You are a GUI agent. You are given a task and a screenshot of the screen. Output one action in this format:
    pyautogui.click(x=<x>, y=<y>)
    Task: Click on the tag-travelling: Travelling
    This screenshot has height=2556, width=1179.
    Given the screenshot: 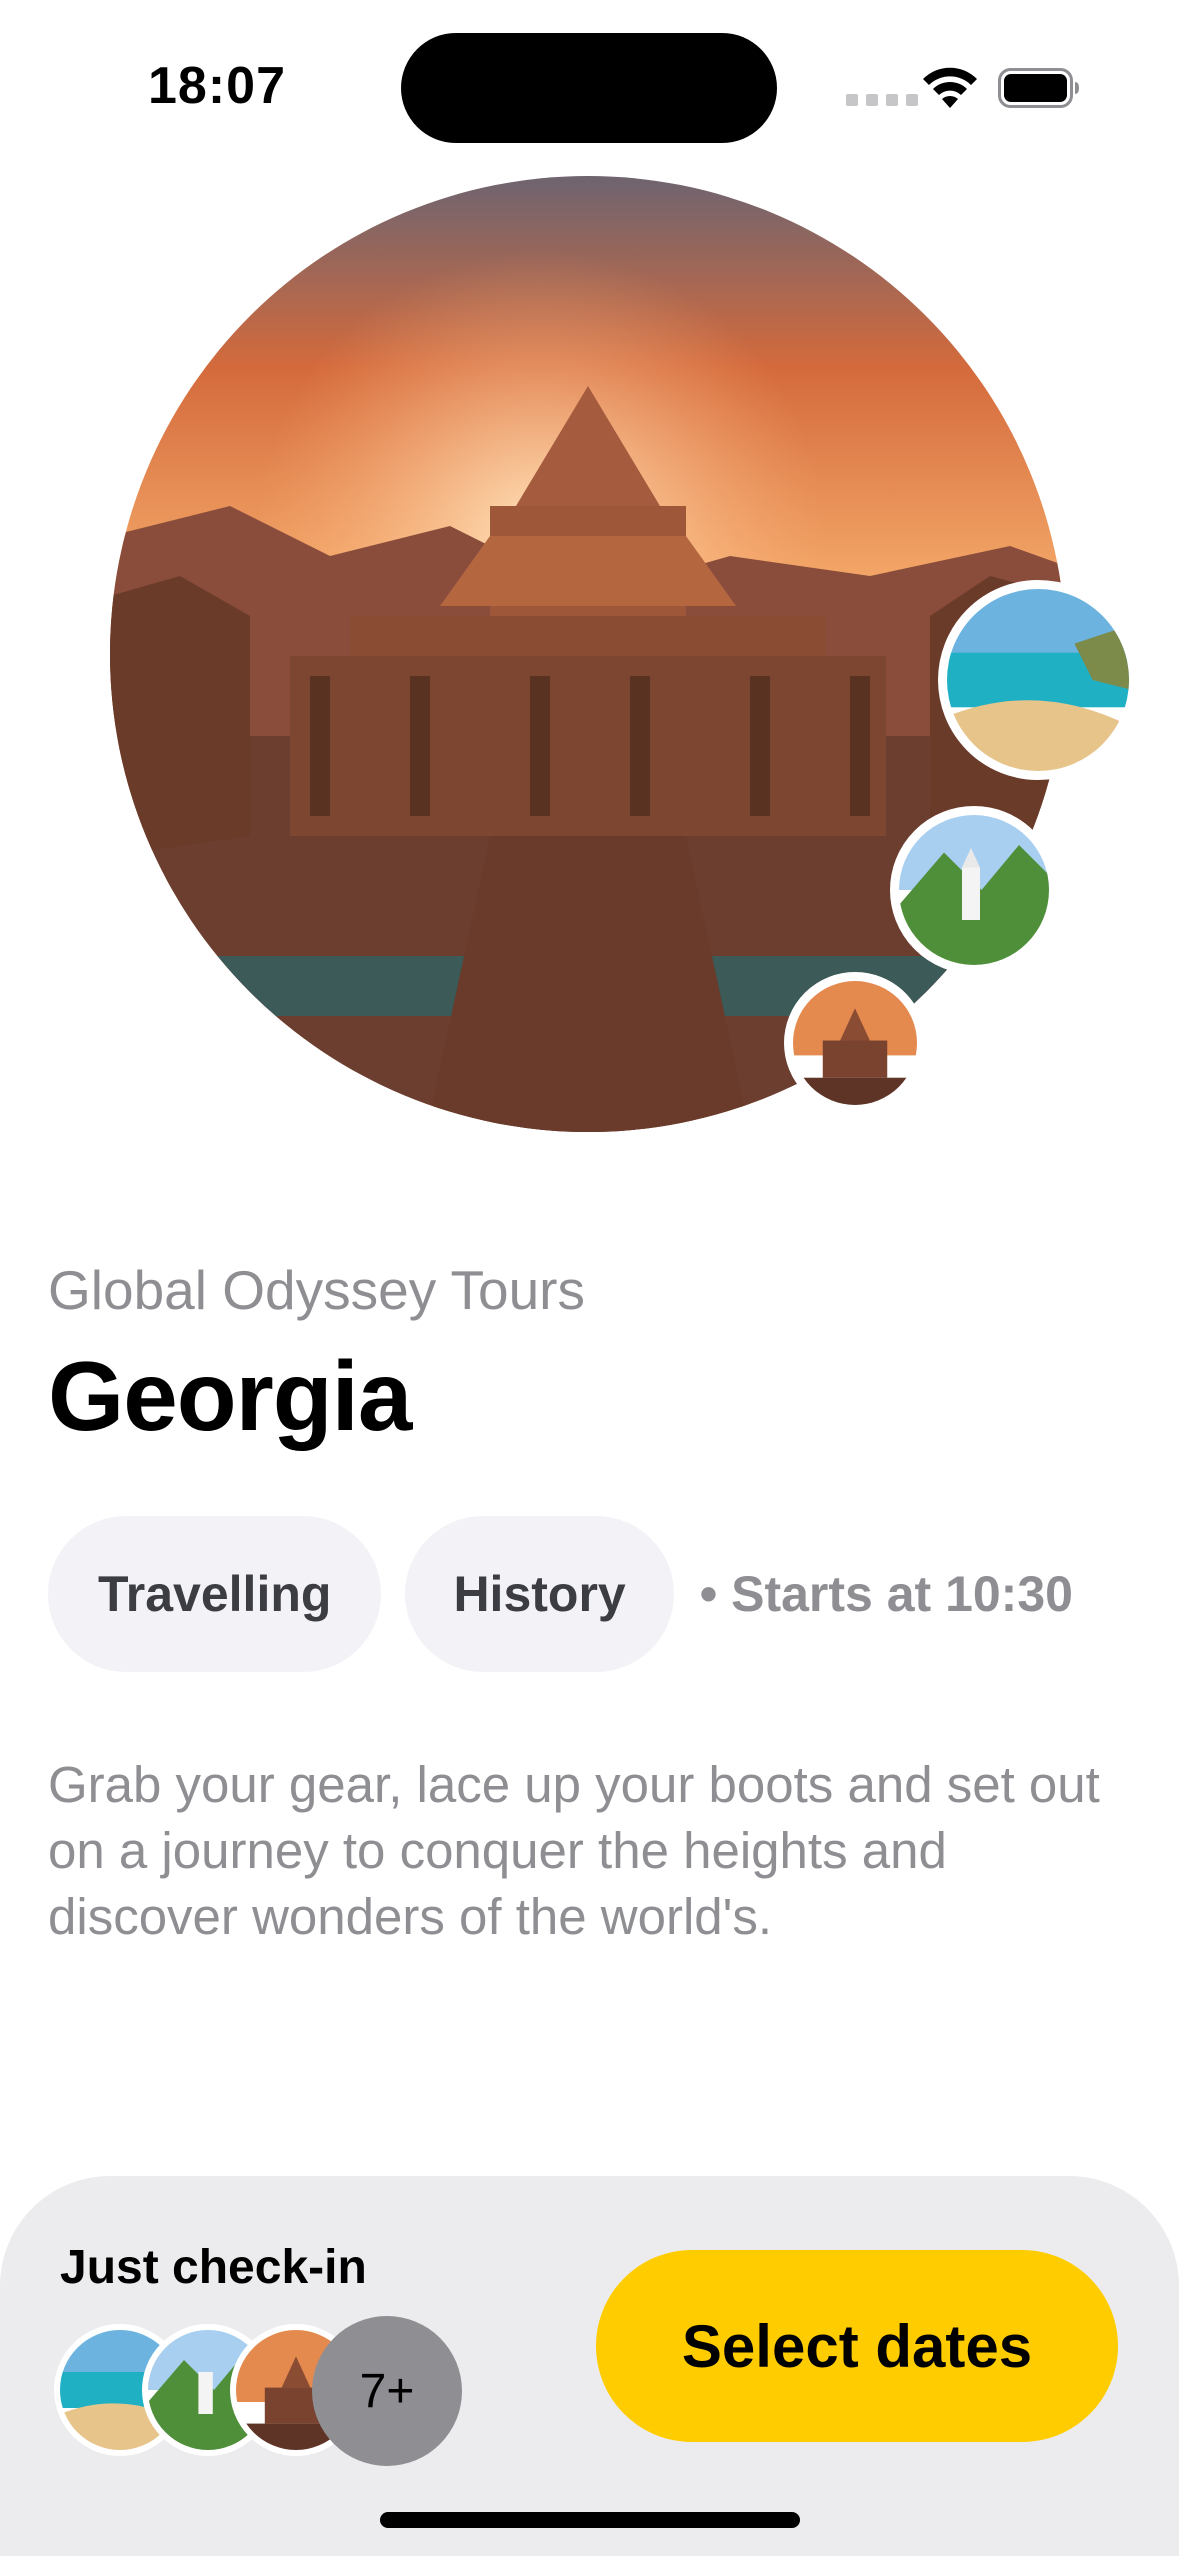 What is the action you would take?
    pyautogui.click(x=215, y=1594)
    